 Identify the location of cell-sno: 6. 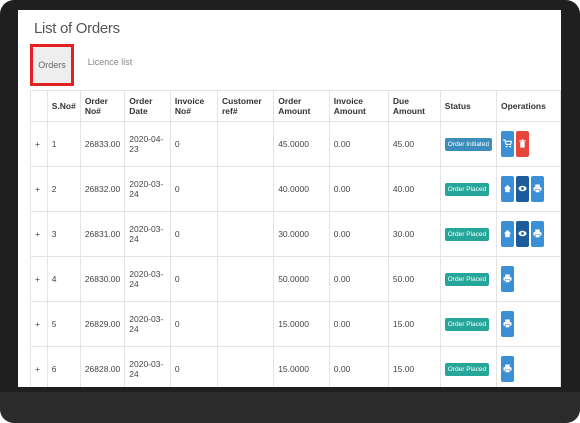
(63, 366).